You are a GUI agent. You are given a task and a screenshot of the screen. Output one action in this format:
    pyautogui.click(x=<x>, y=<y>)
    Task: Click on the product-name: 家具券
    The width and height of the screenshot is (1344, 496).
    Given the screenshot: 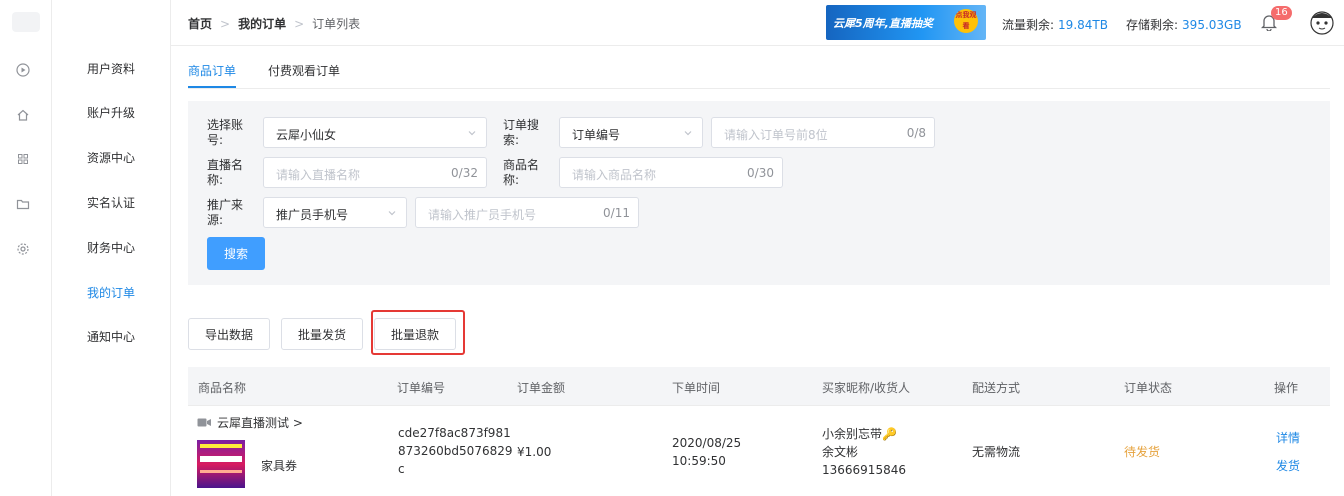 What is the action you would take?
    pyautogui.click(x=279, y=466)
    